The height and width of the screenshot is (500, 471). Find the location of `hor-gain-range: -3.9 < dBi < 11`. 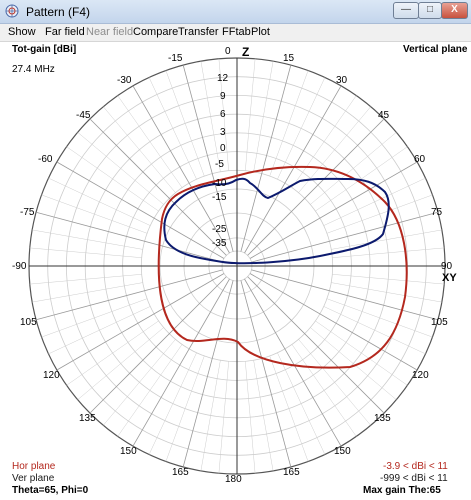

hor-gain-range: -3.9 < dBi < 11 is located at coordinates (415, 466).